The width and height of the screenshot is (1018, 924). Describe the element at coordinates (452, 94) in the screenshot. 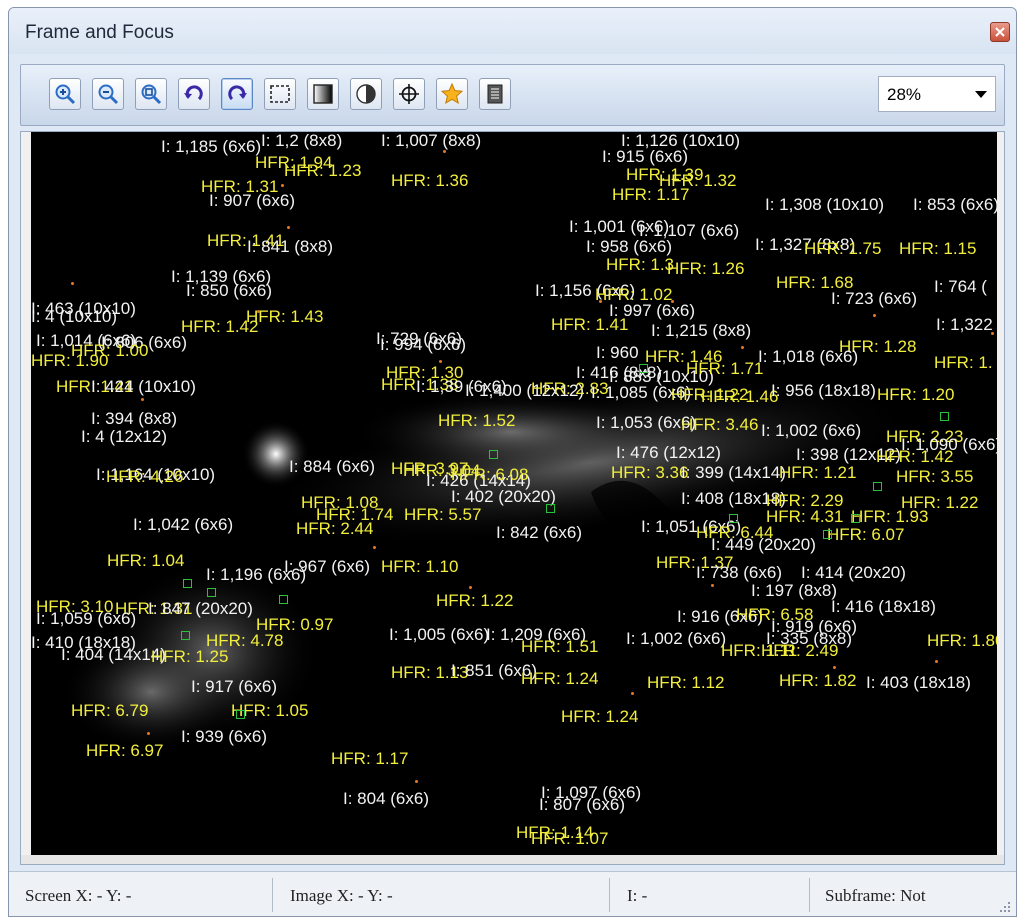

I see `star-detect-button` at that location.